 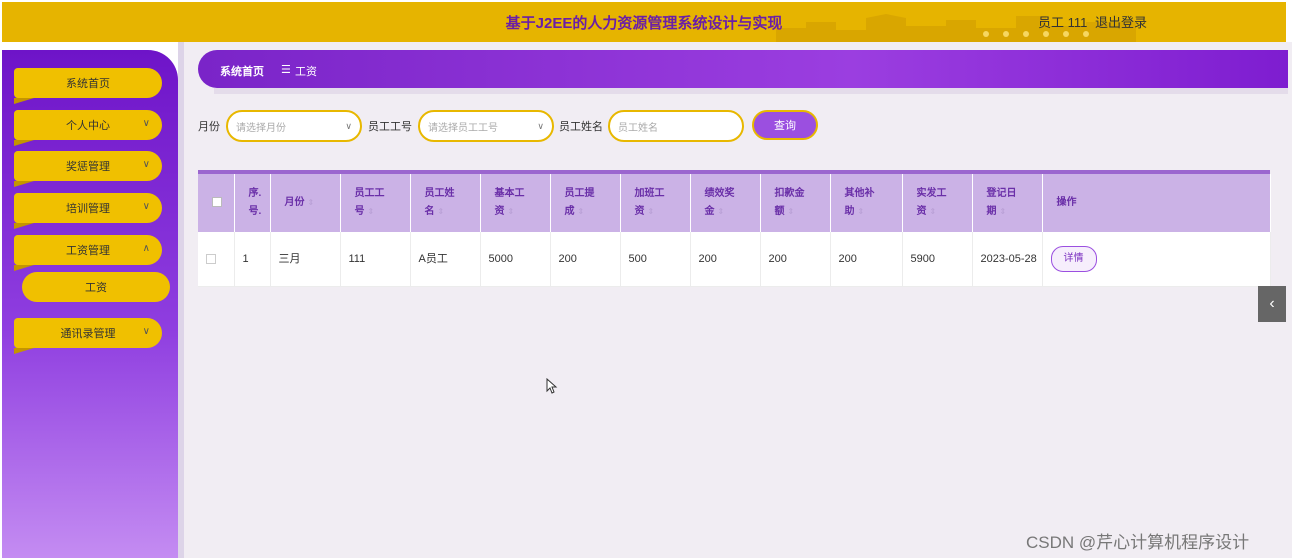 I want to click on sidebar-item-home: 系统首页, so click(x=88, y=86).